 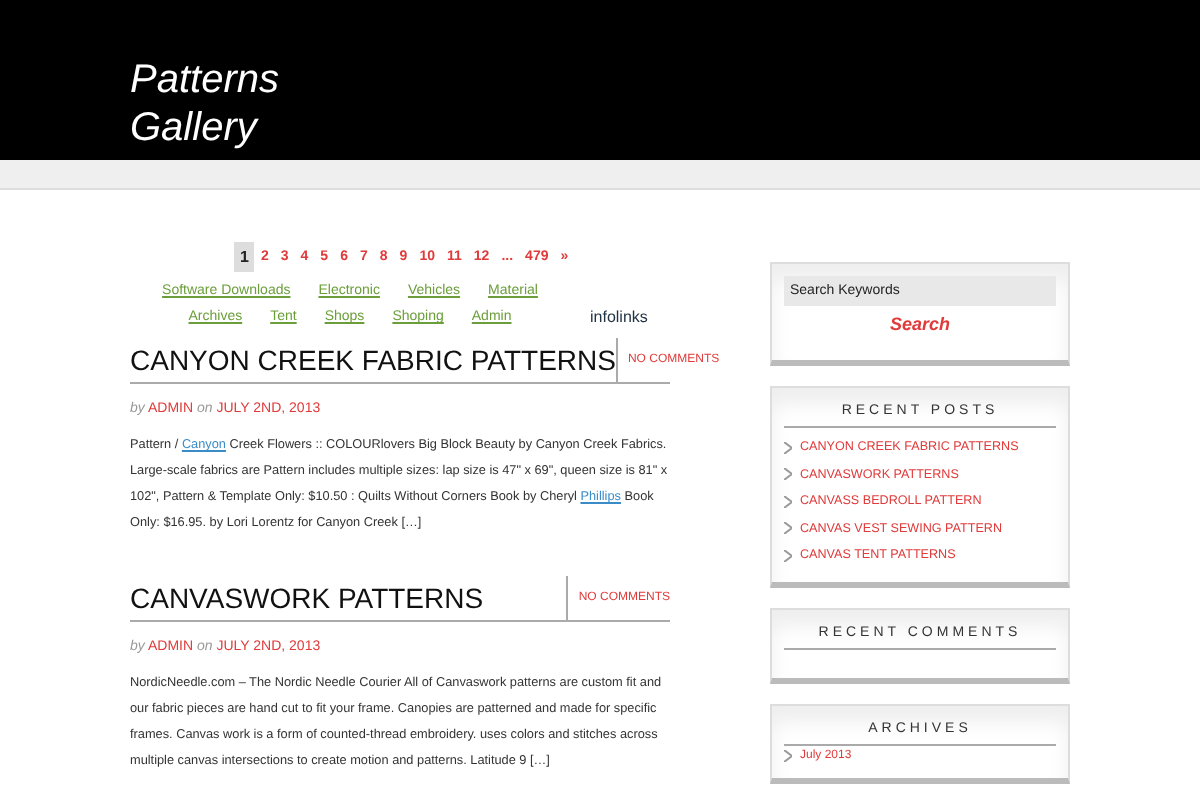 I want to click on page-link: 1, so click(x=244, y=257).